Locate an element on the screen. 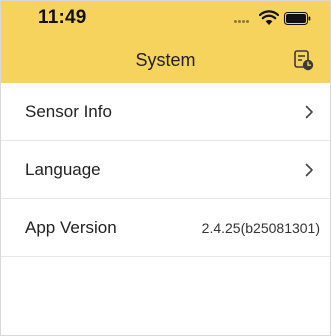 The image size is (331, 336). history-icon is located at coordinates (303, 60).